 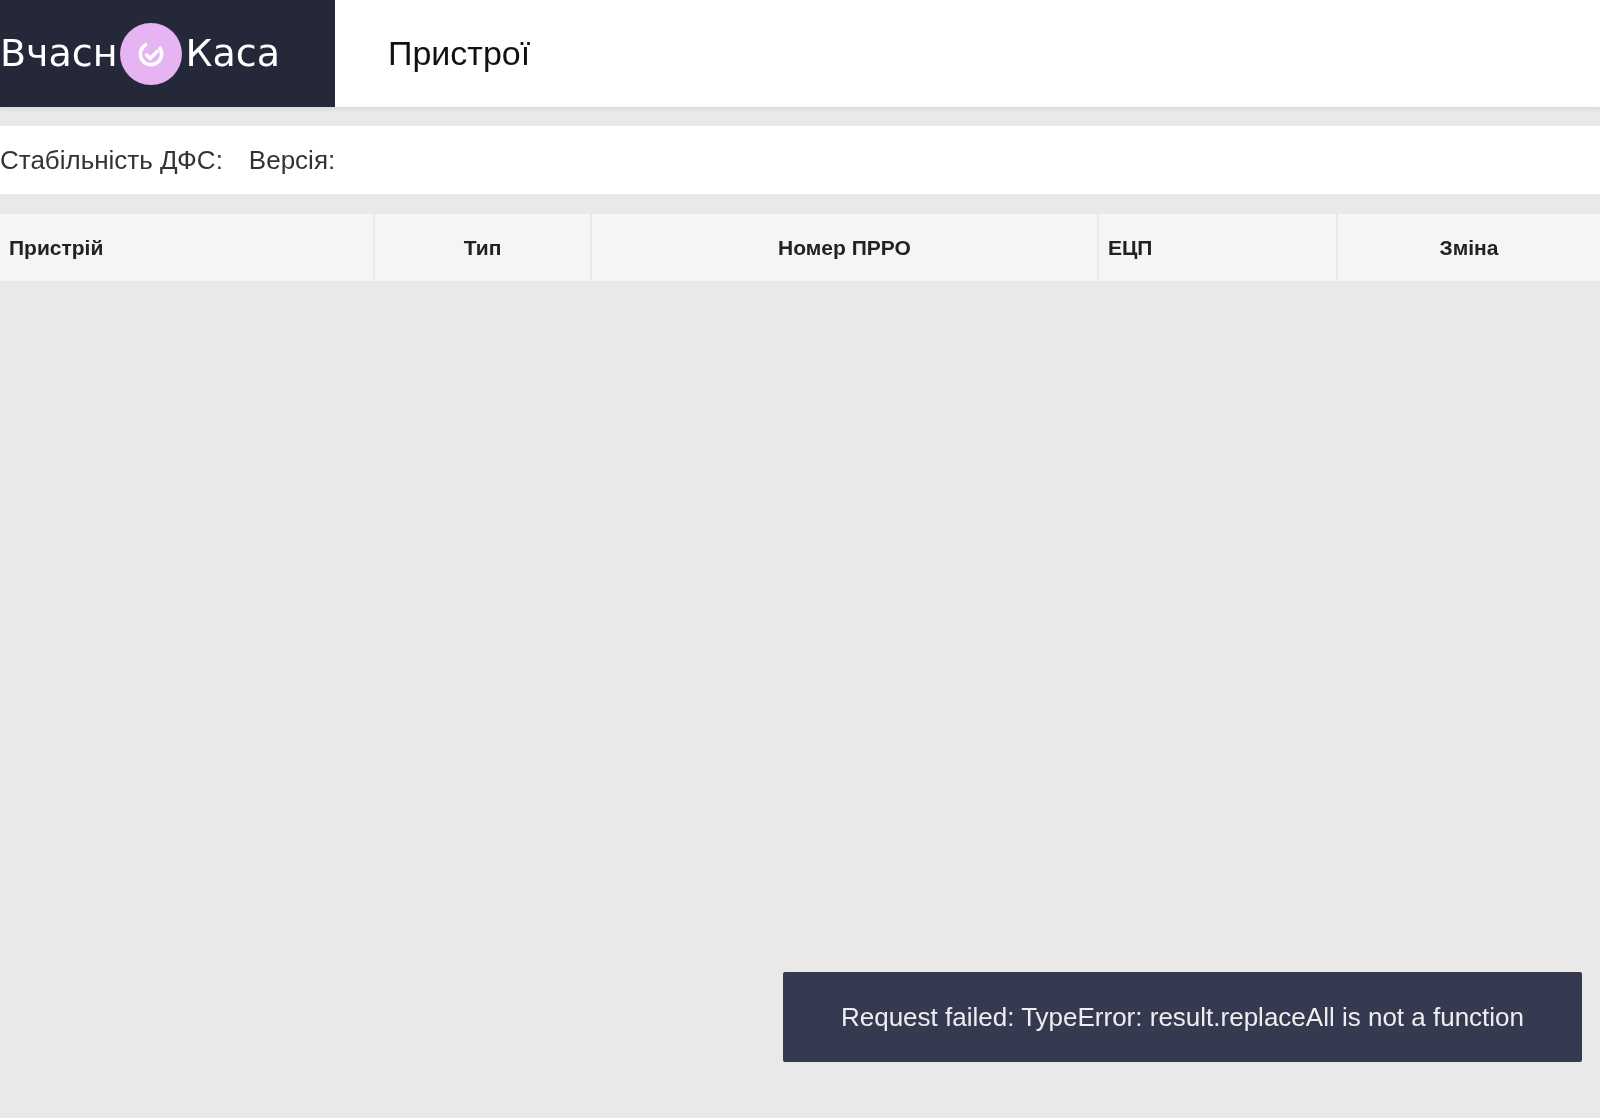 I want to click on column-header: ЕЦП, so click(x=1217, y=247).